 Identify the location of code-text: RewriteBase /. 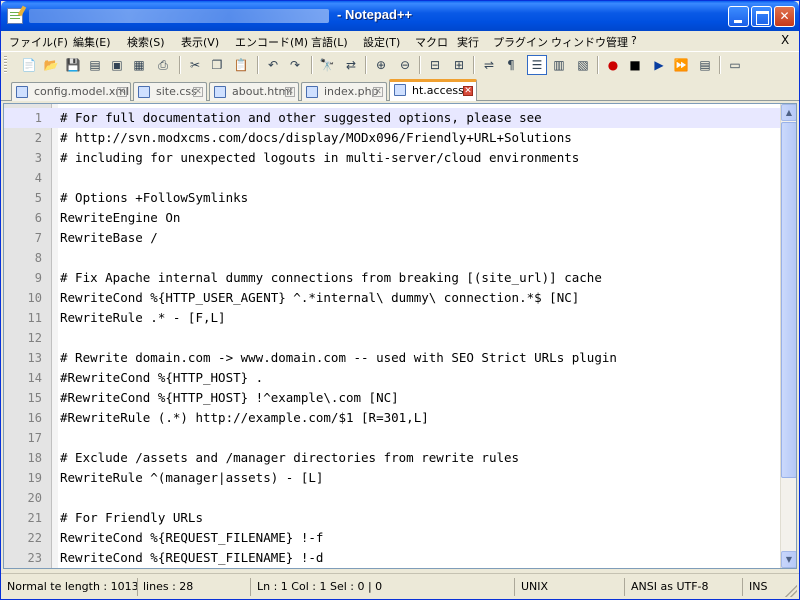
(109, 238).